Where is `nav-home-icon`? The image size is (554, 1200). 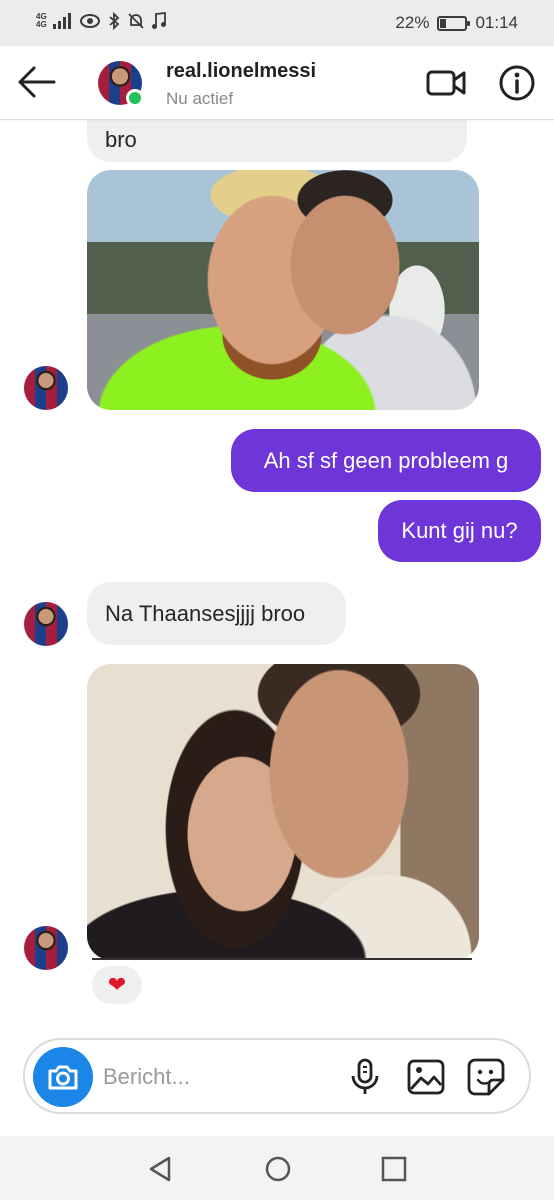
nav-home-icon is located at coordinates (278, 1169).